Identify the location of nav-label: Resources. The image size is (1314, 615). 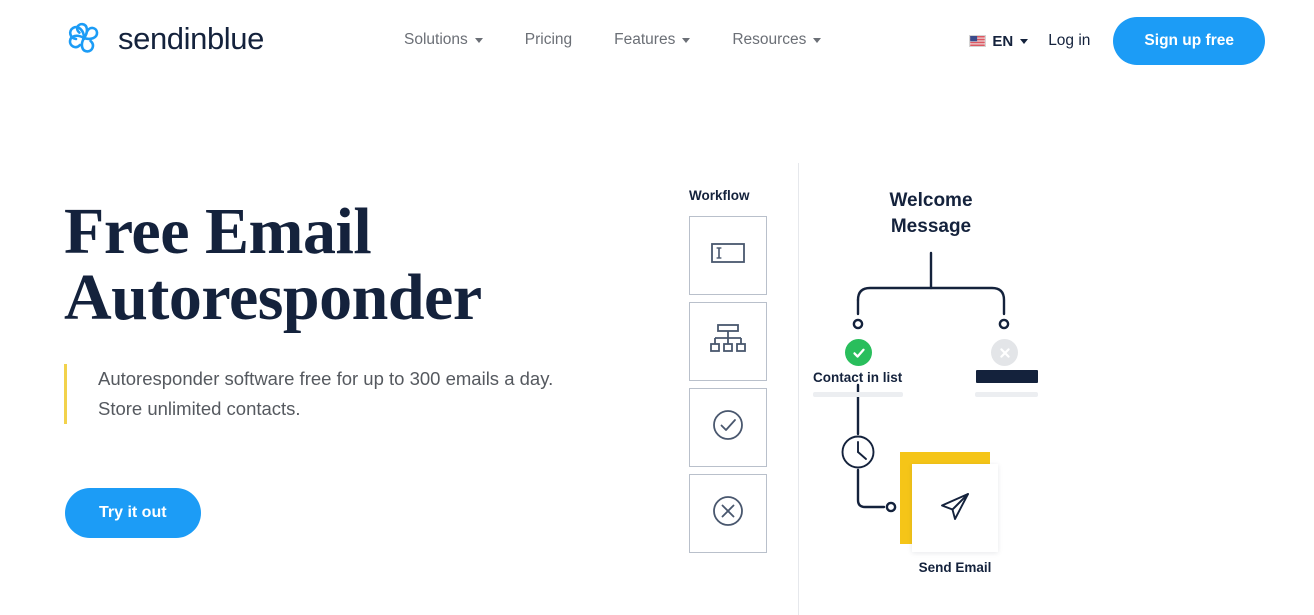
(769, 39).